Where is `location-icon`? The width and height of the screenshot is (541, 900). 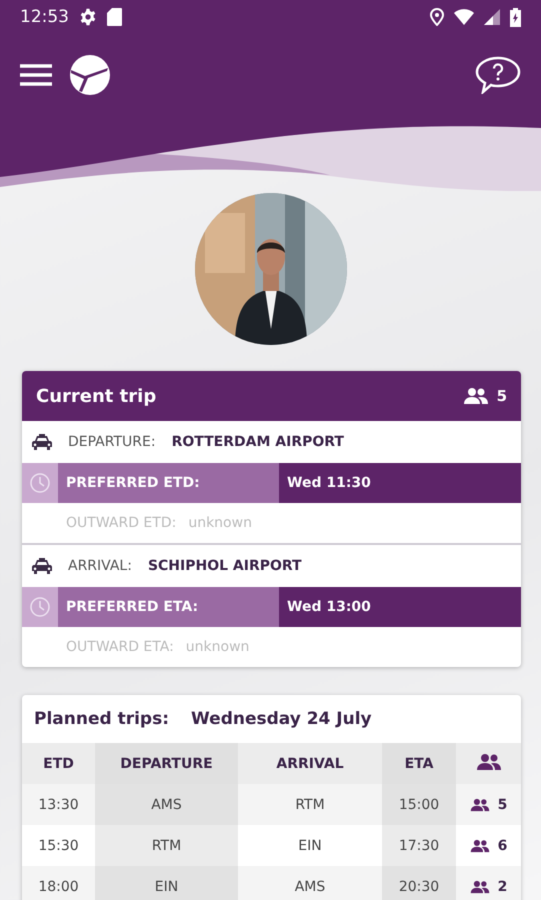 location-icon is located at coordinates (437, 17).